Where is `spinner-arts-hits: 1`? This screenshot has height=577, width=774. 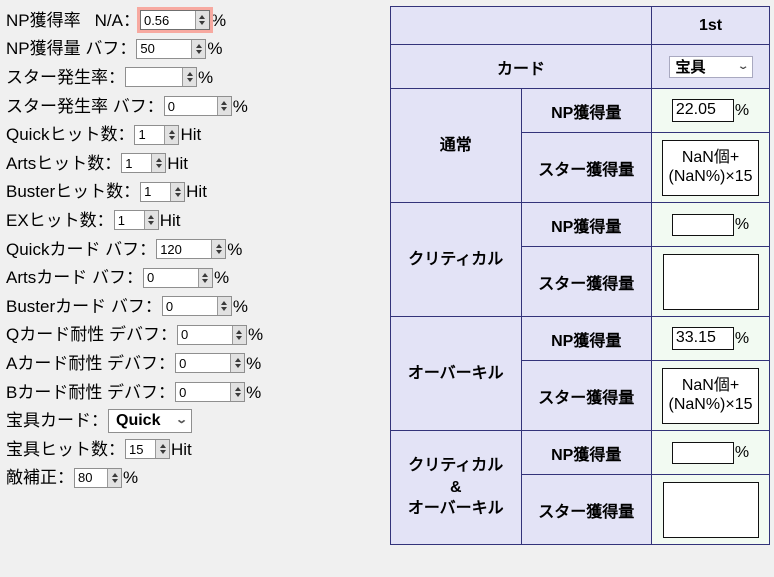 spinner-arts-hits: 1 is located at coordinates (144, 163).